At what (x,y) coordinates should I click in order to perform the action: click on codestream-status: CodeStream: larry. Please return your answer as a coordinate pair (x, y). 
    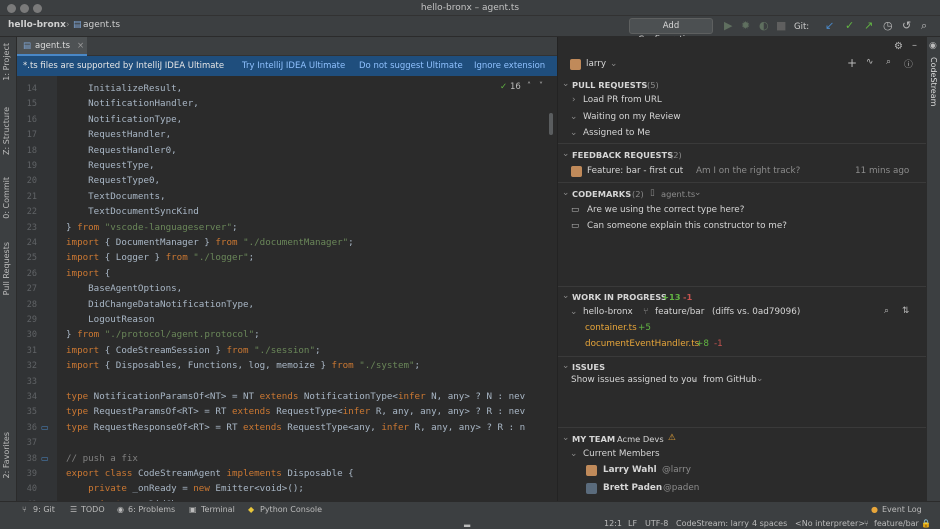
    Looking at the image, I should click on (712, 523).